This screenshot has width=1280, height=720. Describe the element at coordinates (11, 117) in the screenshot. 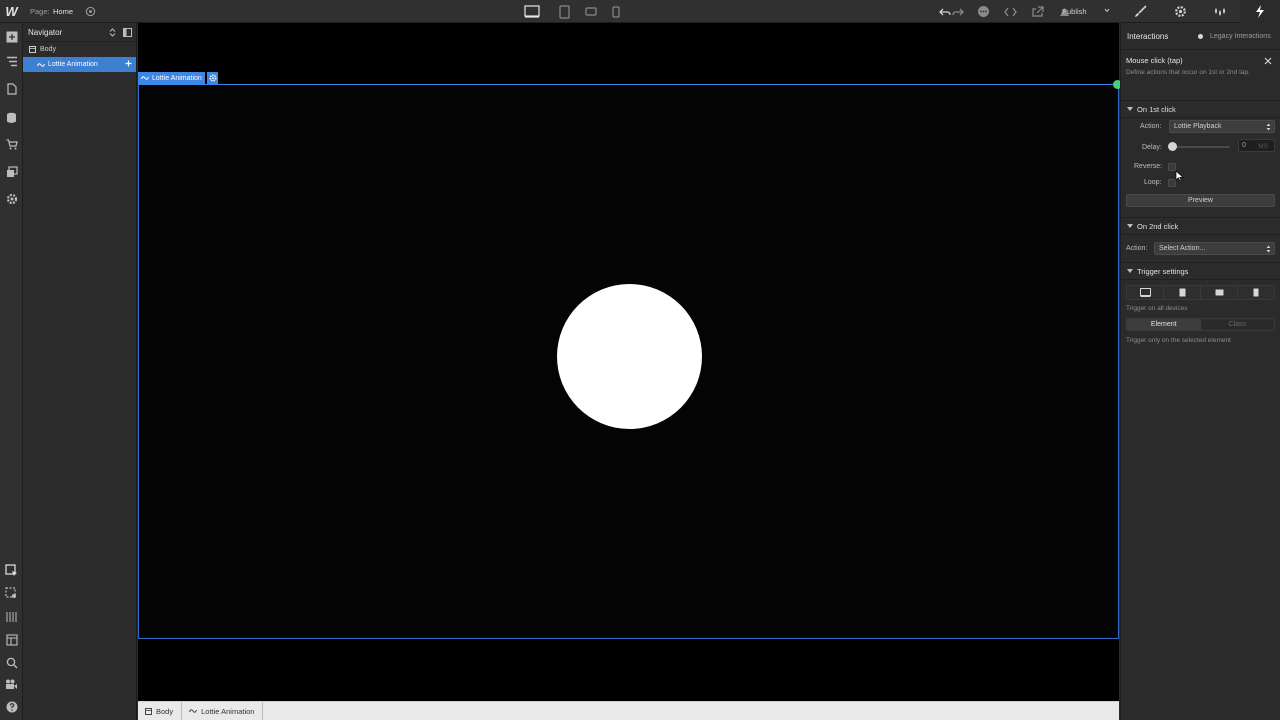

I see `cms-icon` at that location.